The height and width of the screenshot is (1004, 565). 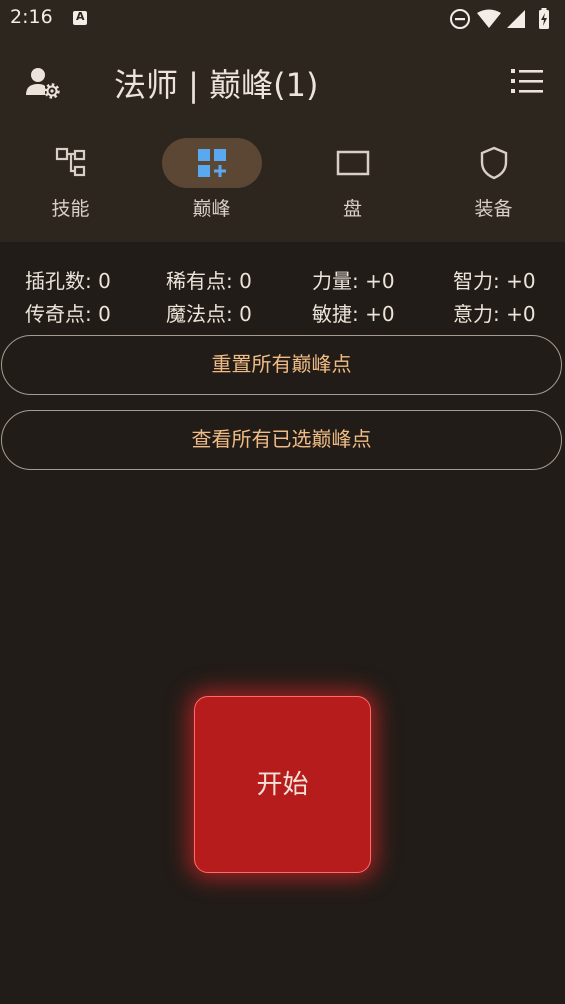 What do you see at coordinates (70, 186) in the screenshot?
I see `tab-skills: 技能` at bounding box center [70, 186].